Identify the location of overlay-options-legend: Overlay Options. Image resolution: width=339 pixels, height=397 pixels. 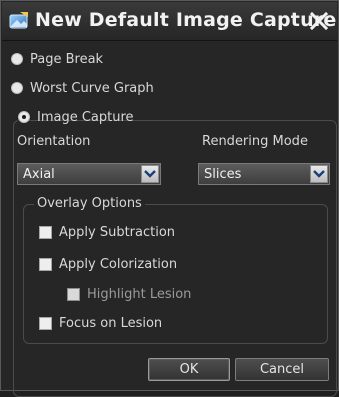
(89, 203).